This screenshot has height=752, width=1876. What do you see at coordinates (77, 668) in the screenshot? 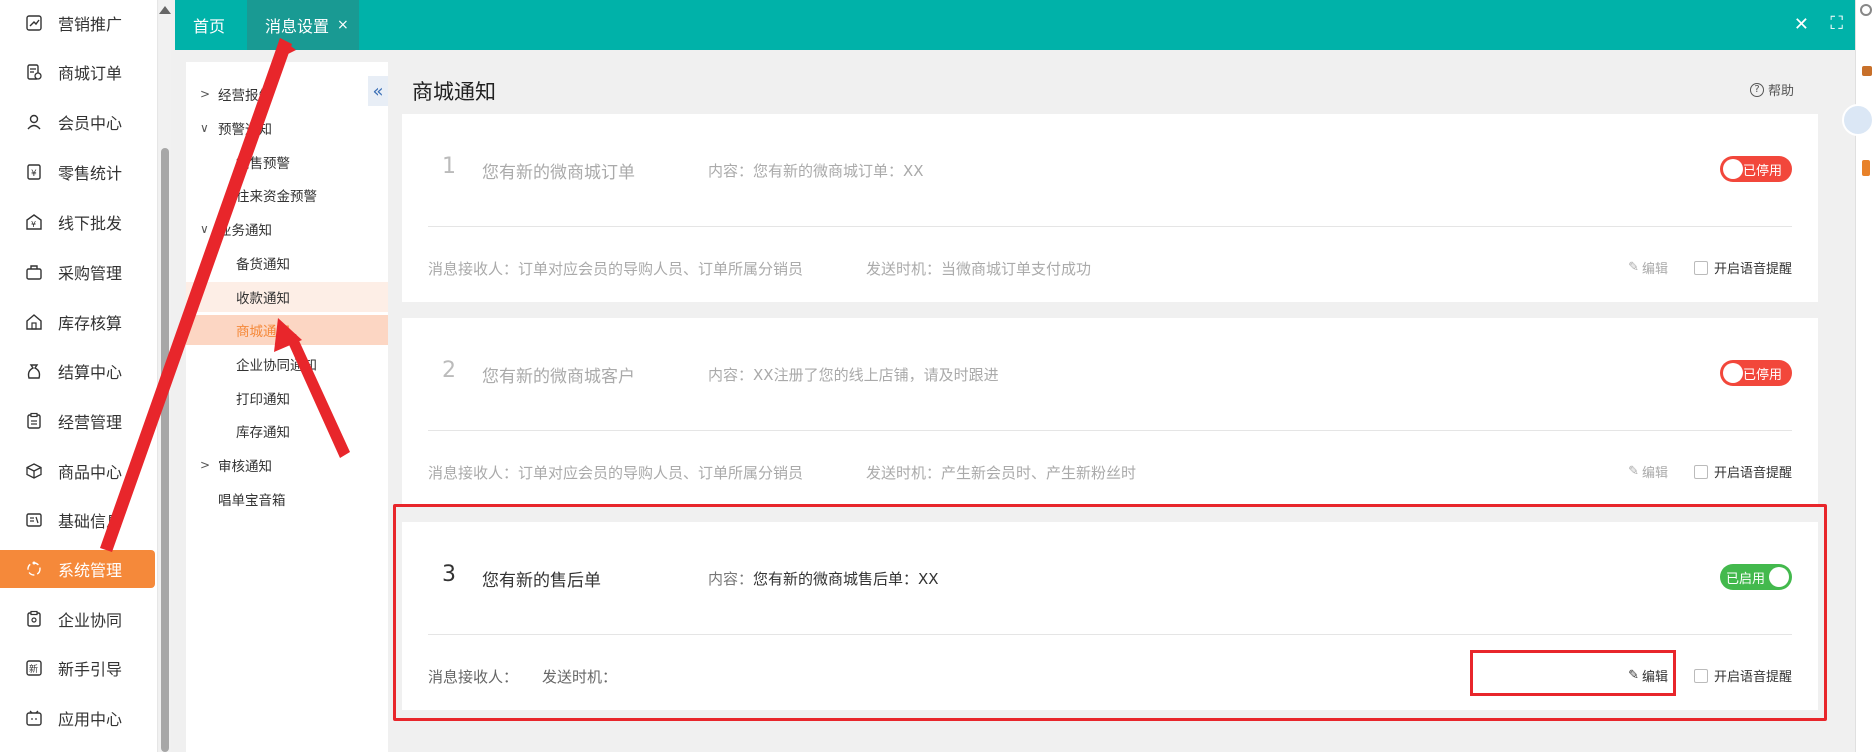
I see `sidebar-item-guide: 新 新手引导` at bounding box center [77, 668].